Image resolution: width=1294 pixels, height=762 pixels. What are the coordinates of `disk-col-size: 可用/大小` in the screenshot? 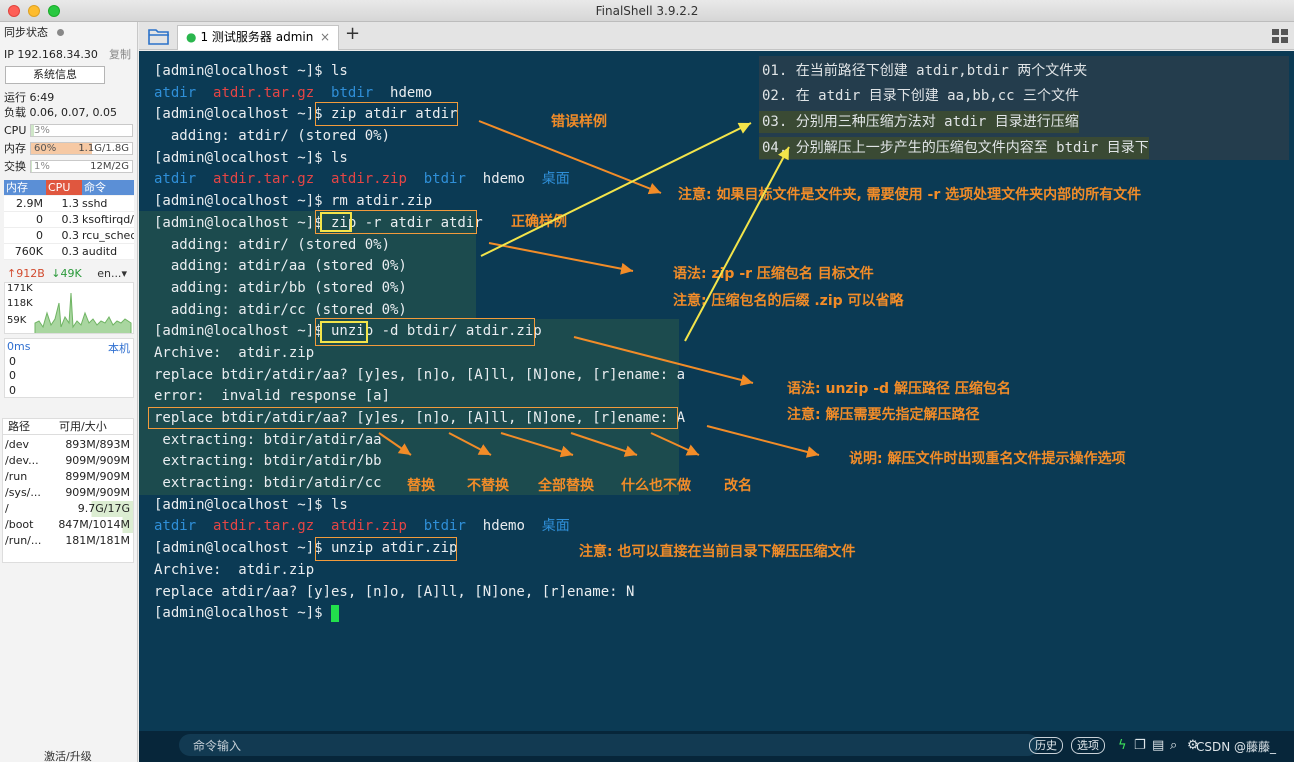 It's located at (96, 426).